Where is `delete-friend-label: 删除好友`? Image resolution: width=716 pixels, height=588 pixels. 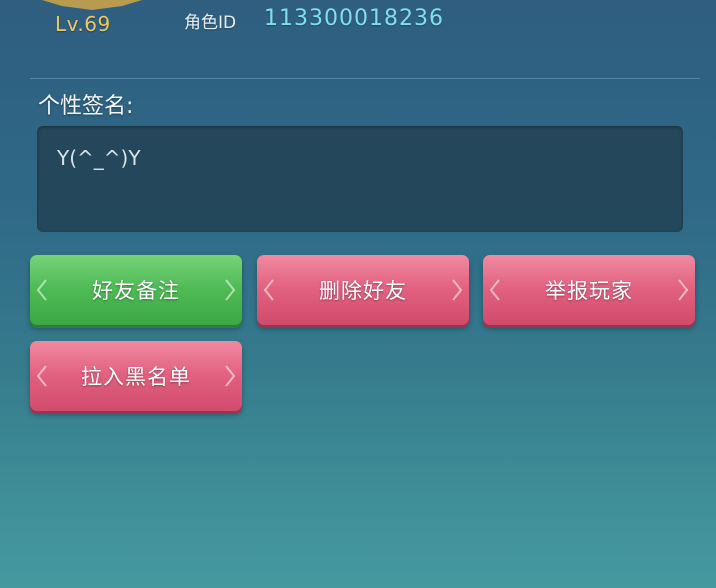 delete-friend-label: 删除好友 is located at coordinates (363, 291).